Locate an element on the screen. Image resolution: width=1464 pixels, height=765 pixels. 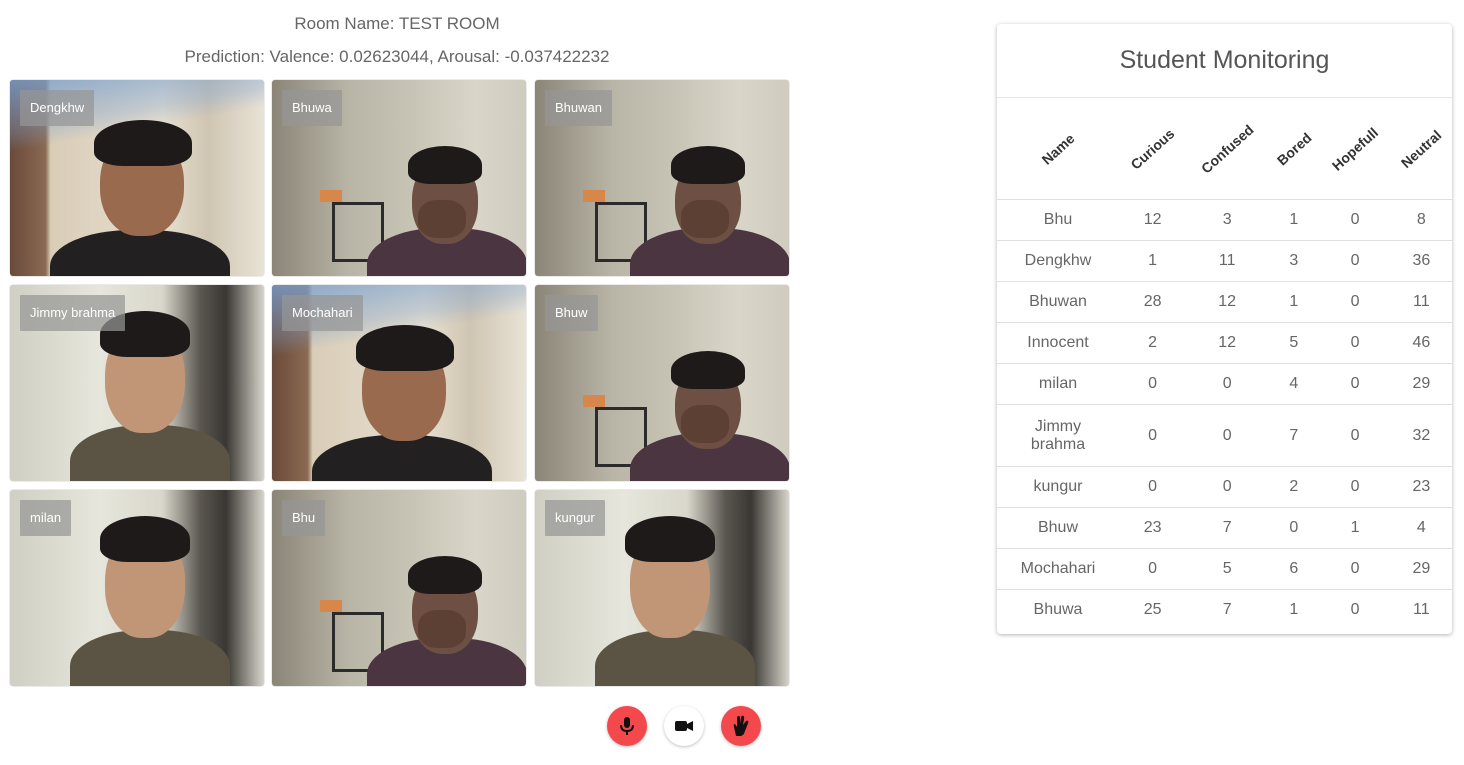
raise-hand-button is located at coordinates (741, 726).